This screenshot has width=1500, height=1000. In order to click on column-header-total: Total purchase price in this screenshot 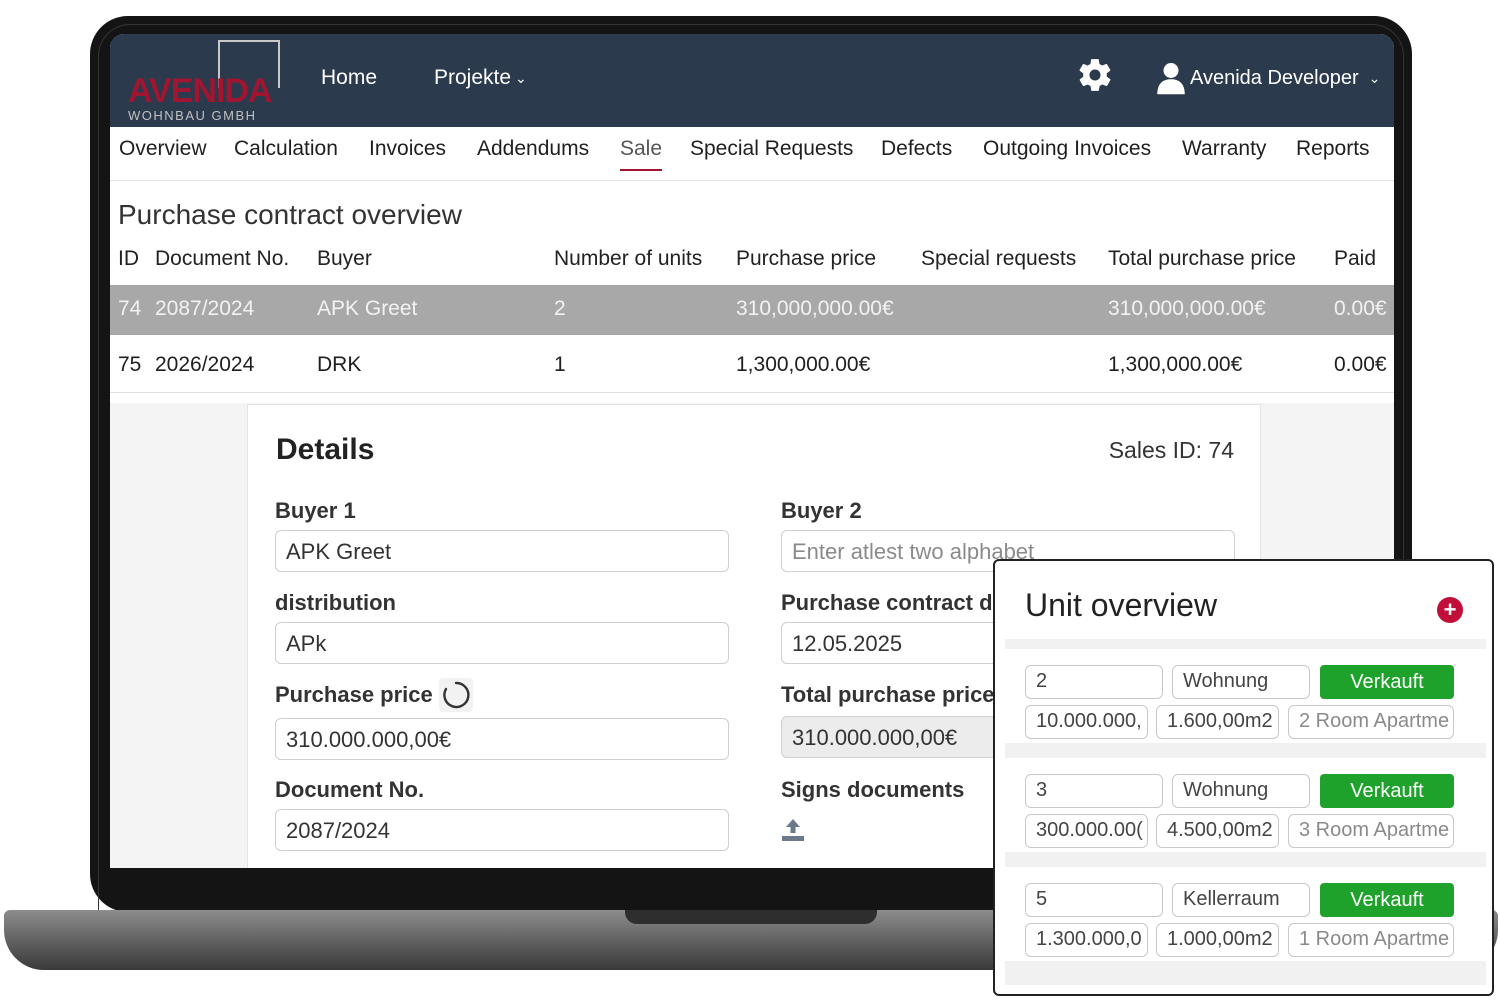, I will do `click(1202, 258)`.